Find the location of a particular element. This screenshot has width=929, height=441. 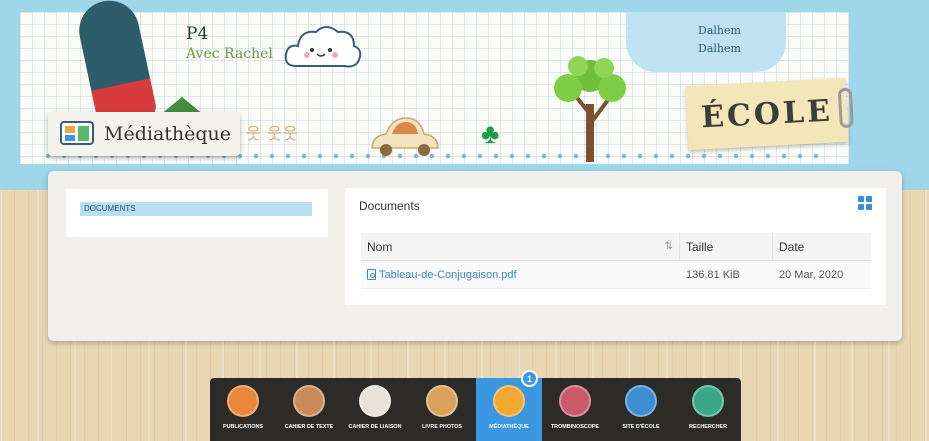

sort-icon: ⇅ is located at coordinates (669, 246).